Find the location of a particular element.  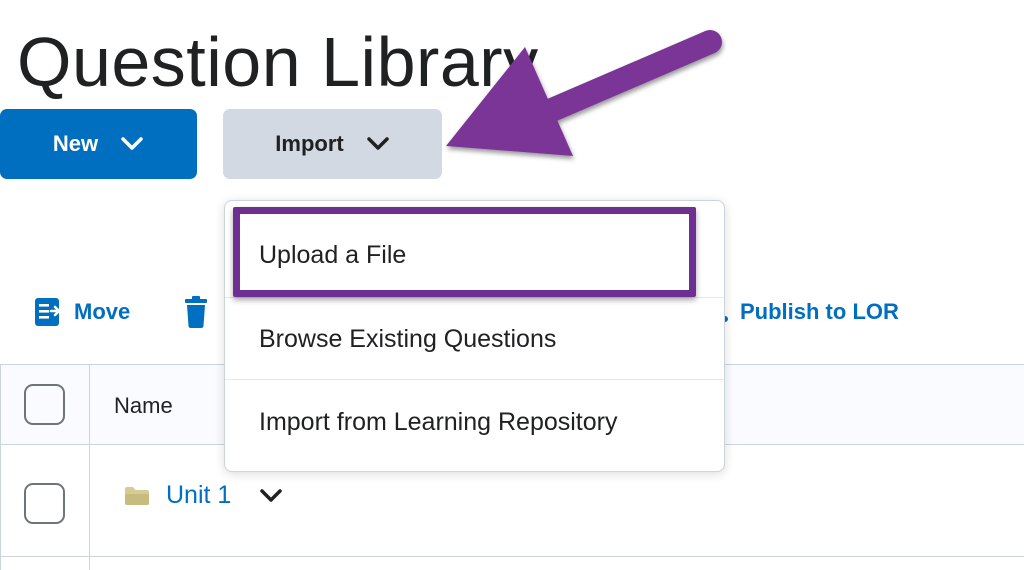

delete-button is located at coordinates (196, 312).